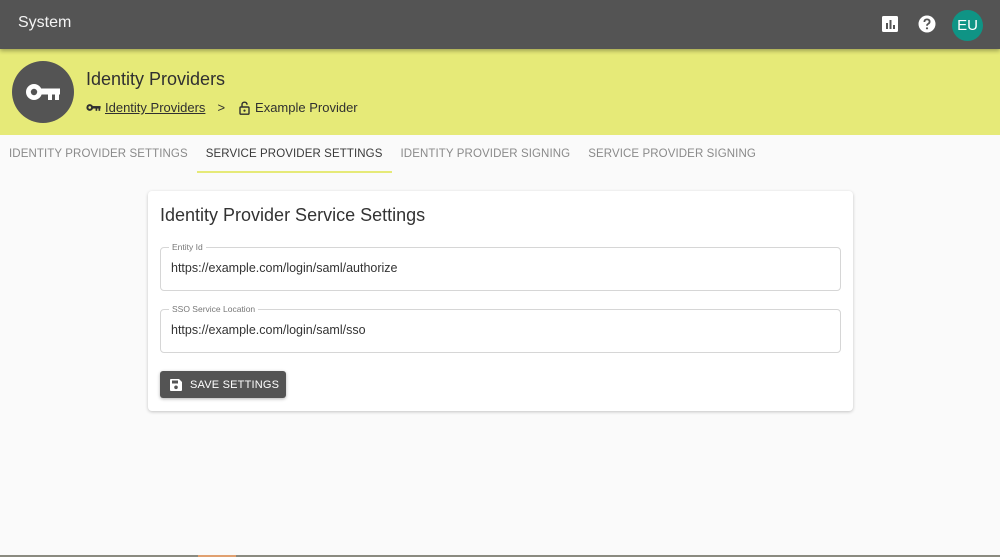 This screenshot has height=557, width=1000. I want to click on tab-service-provider-signing: SERVICE PROVIDER SIGNING, so click(672, 154).